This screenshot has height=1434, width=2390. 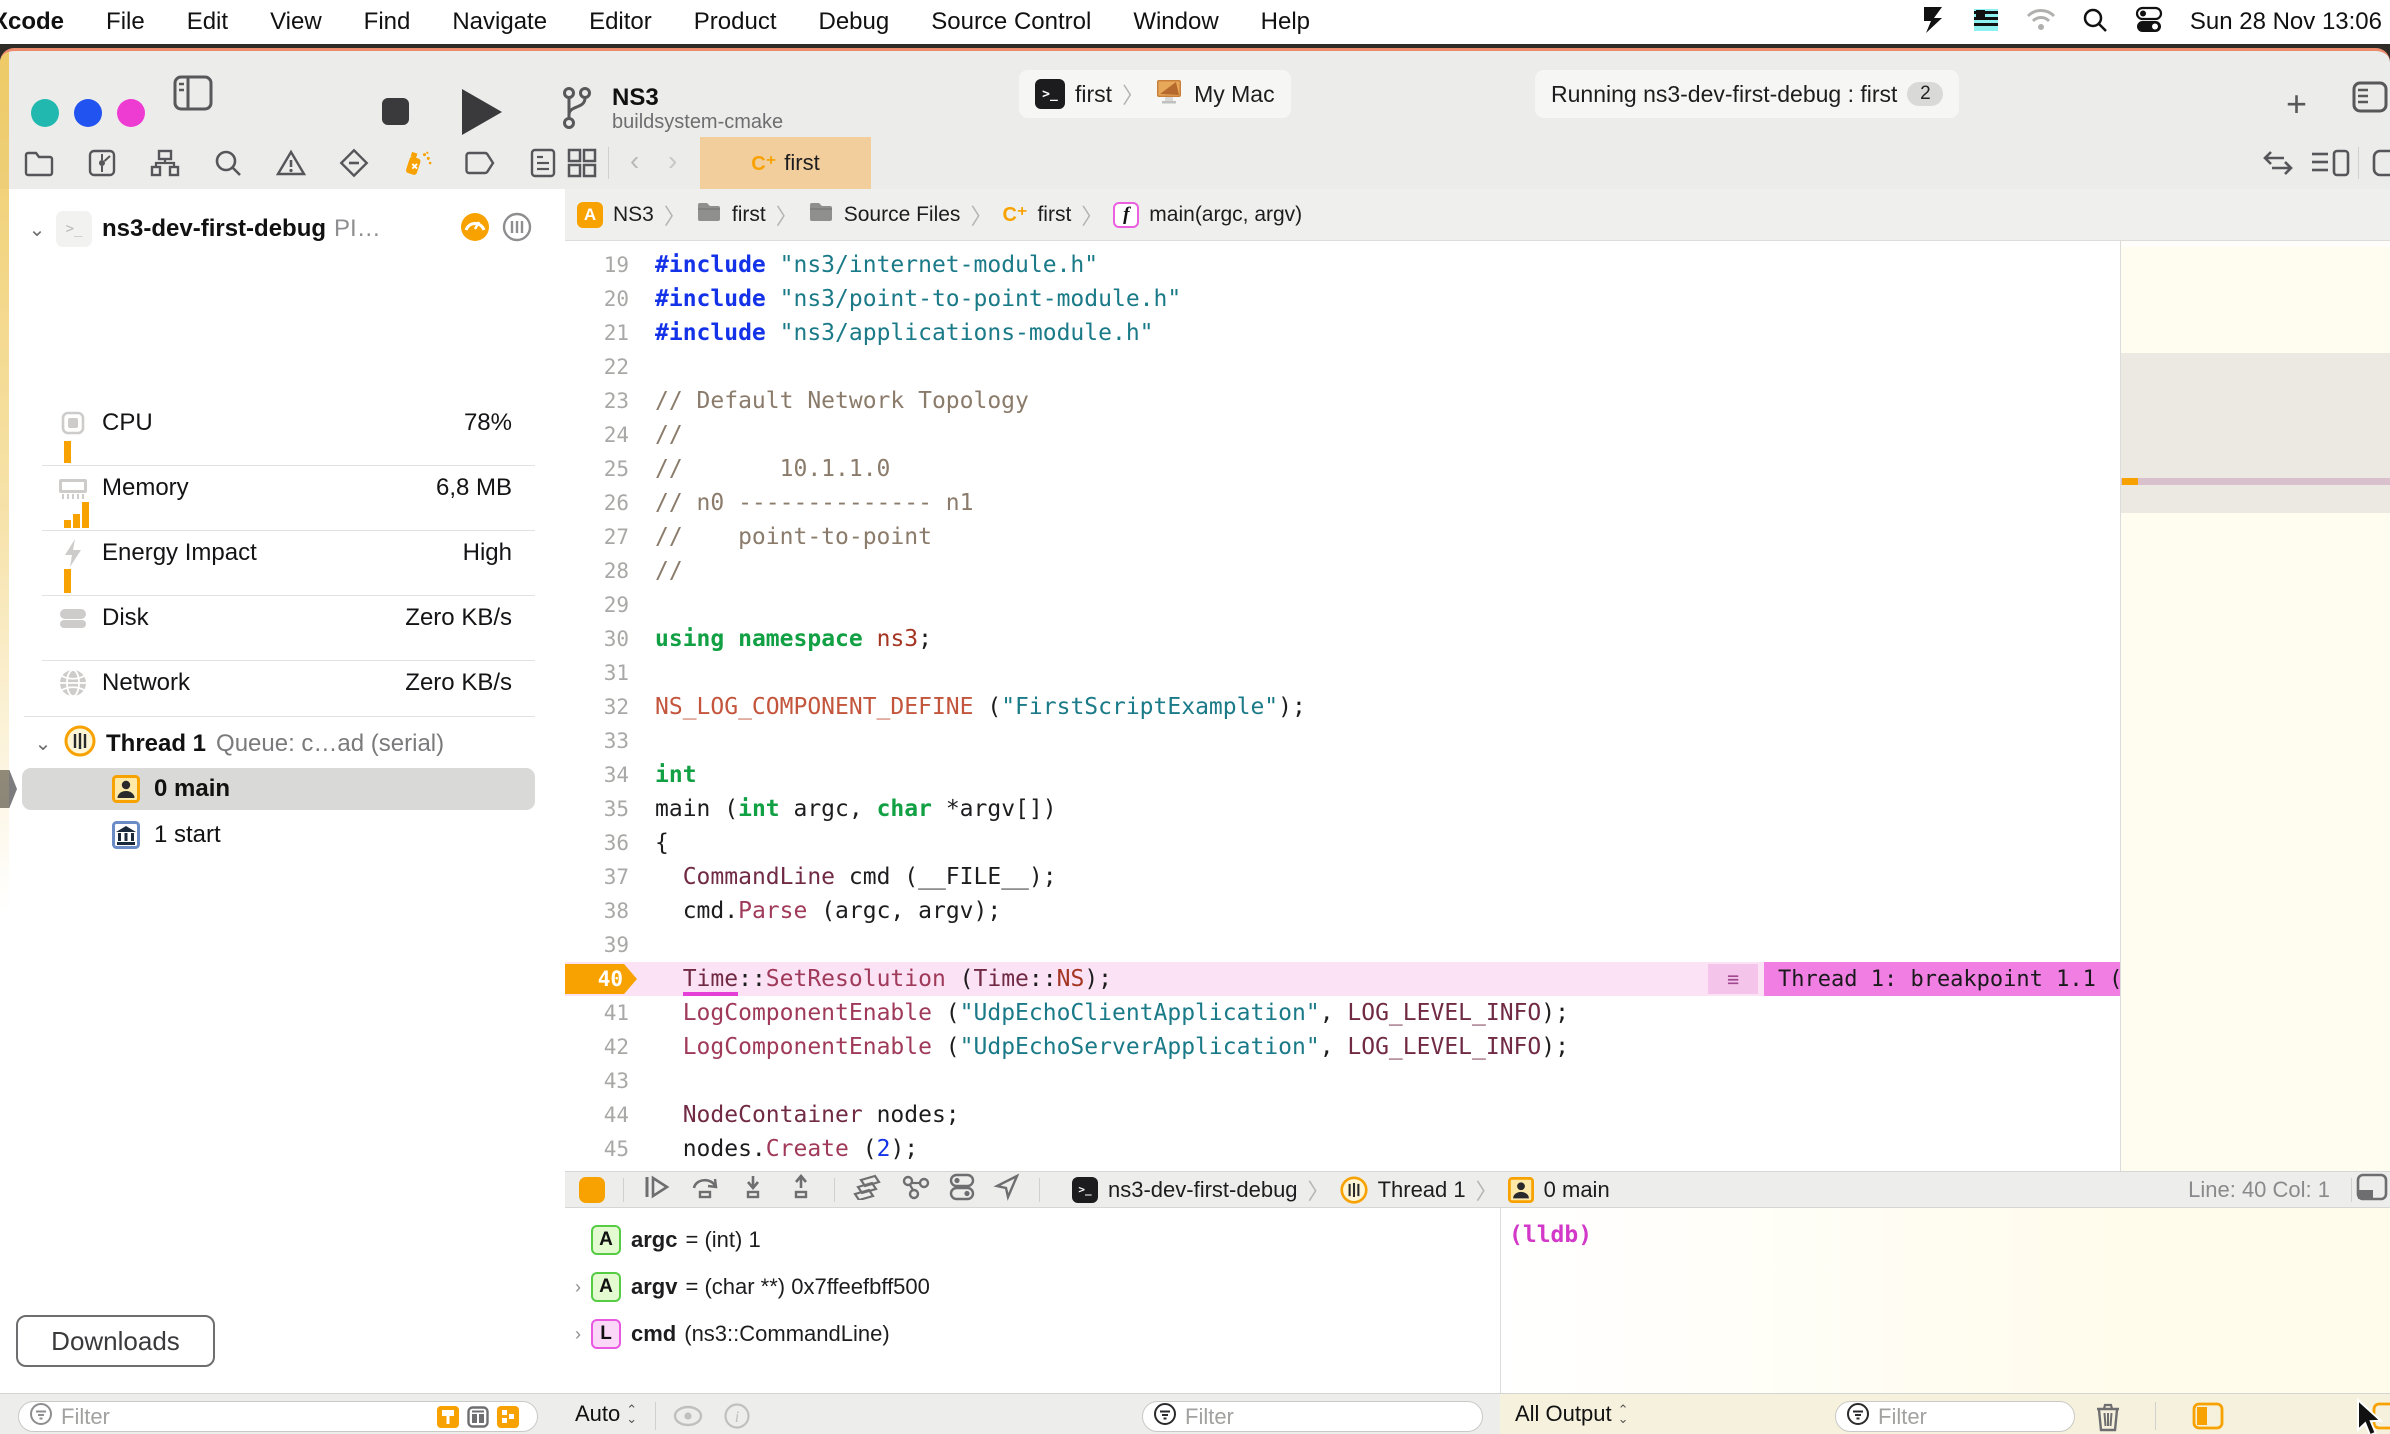 I want to click on menu-clock: Sun 28 Nov 13:06, so click(x=2286, y=22).